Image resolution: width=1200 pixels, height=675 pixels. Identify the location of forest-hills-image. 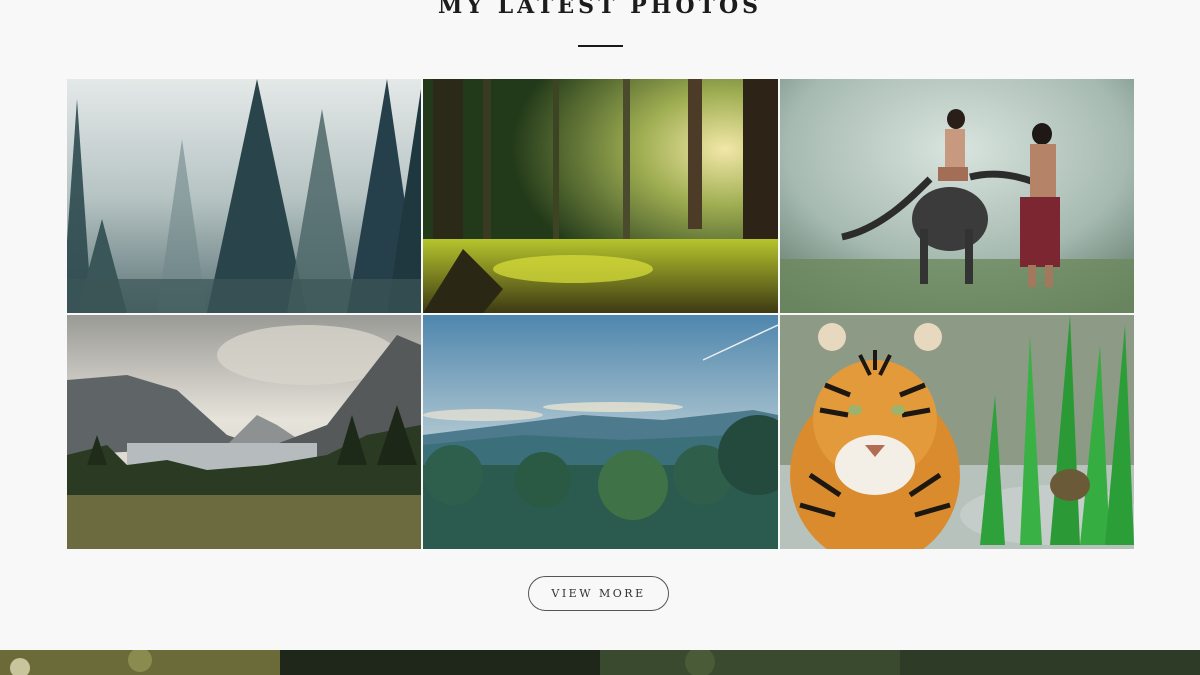
(600, 432).